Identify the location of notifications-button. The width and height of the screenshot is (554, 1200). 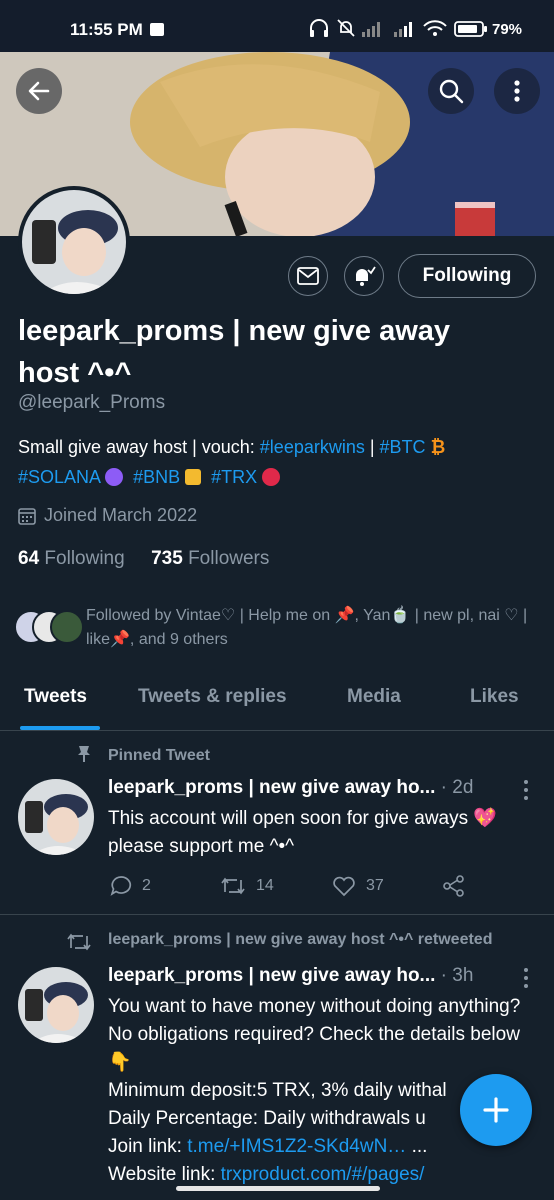
(364, 276).